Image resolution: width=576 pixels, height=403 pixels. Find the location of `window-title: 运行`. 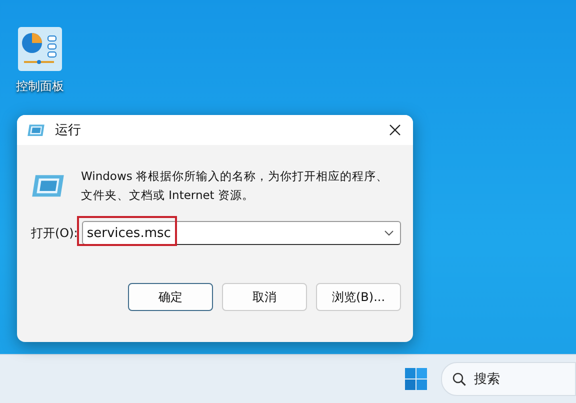

window-title: 运行 is located at coordinates (68, 130).